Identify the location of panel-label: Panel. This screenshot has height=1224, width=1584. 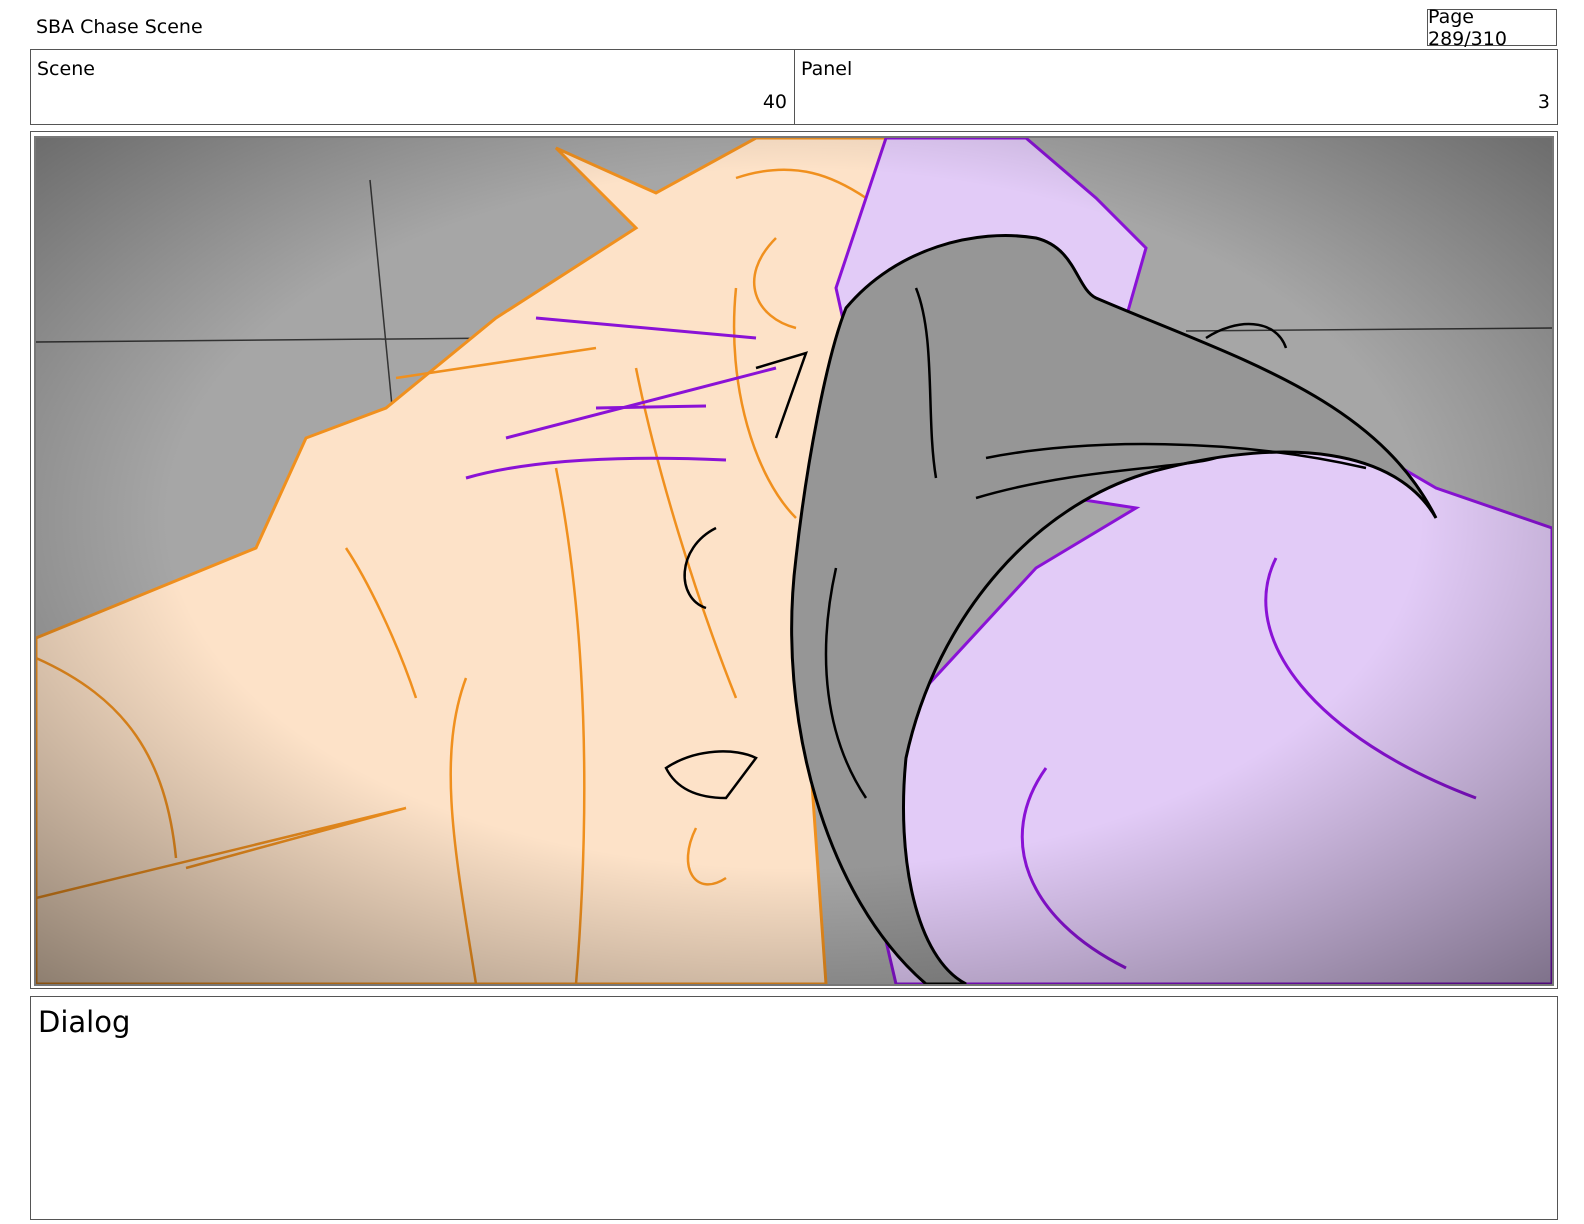
(827, 69).